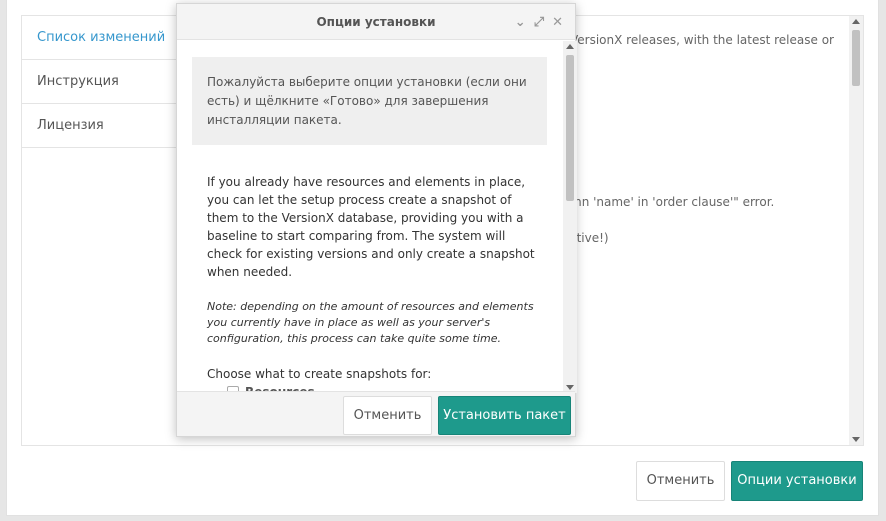 Image resolution: width=886 pixels, height=521 pixels. I want to click on install-package-button: Установить пакет, so click(504, 415).